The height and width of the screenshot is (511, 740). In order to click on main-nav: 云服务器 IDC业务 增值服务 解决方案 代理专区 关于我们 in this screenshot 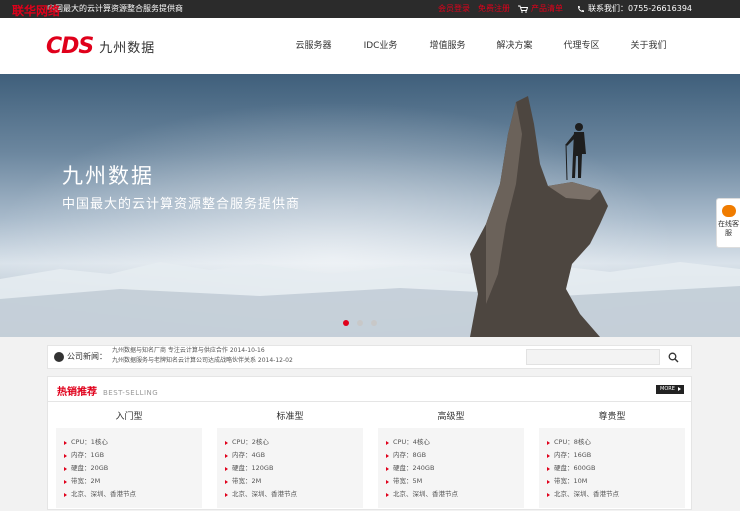, I will do `click(481, 46)`.